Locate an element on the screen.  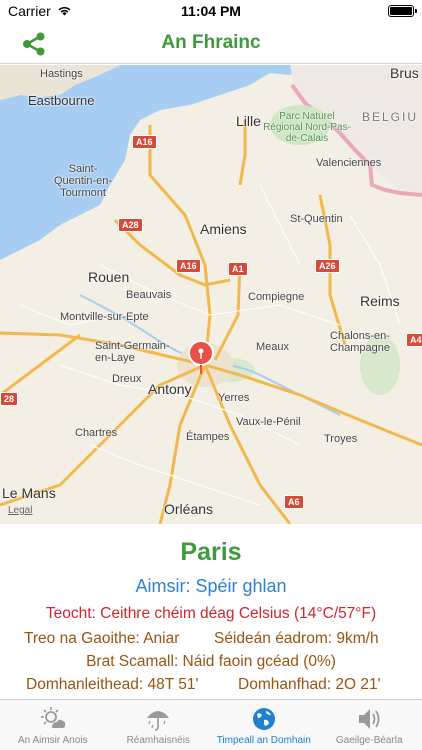
share-icon is located at coordinates (34, 44).